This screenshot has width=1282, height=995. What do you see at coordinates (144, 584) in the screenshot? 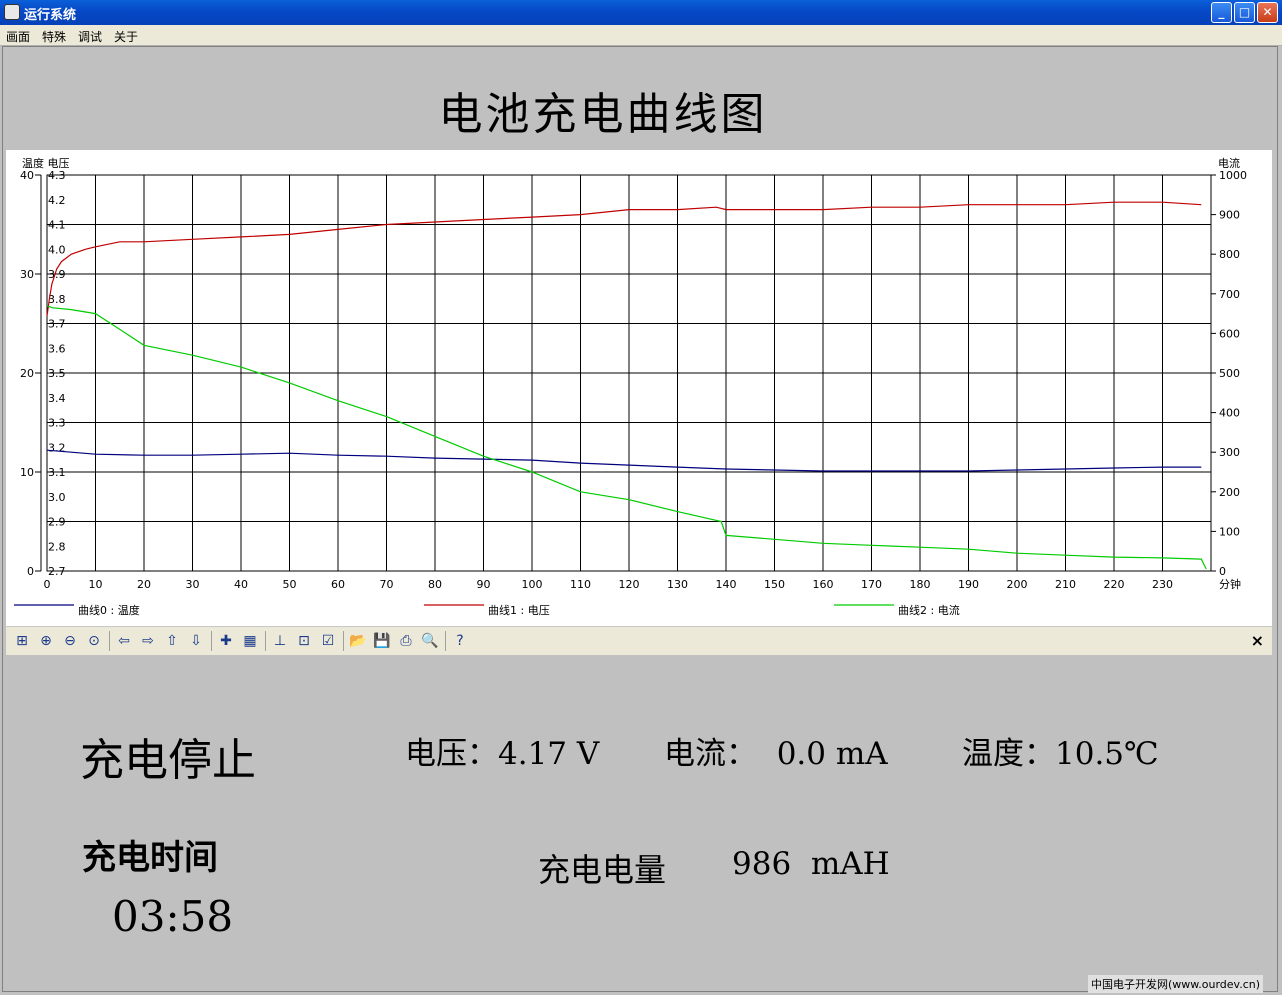
I see `x-tick-label: 20` at bounding box center [144, 584].